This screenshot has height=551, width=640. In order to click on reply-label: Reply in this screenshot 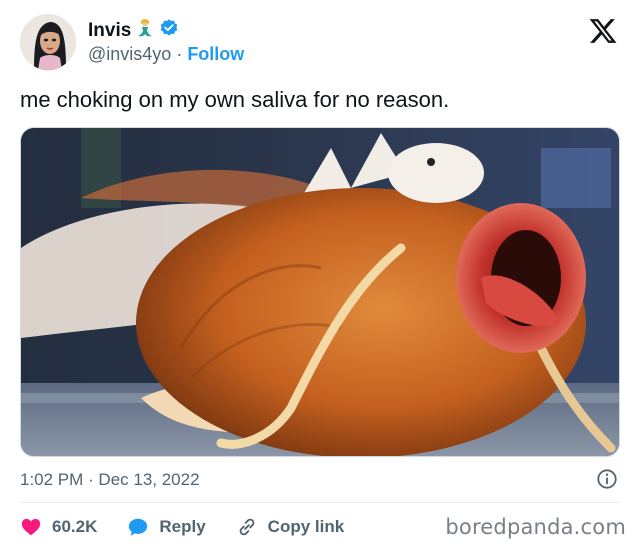, I will do `click(182, 526)`.